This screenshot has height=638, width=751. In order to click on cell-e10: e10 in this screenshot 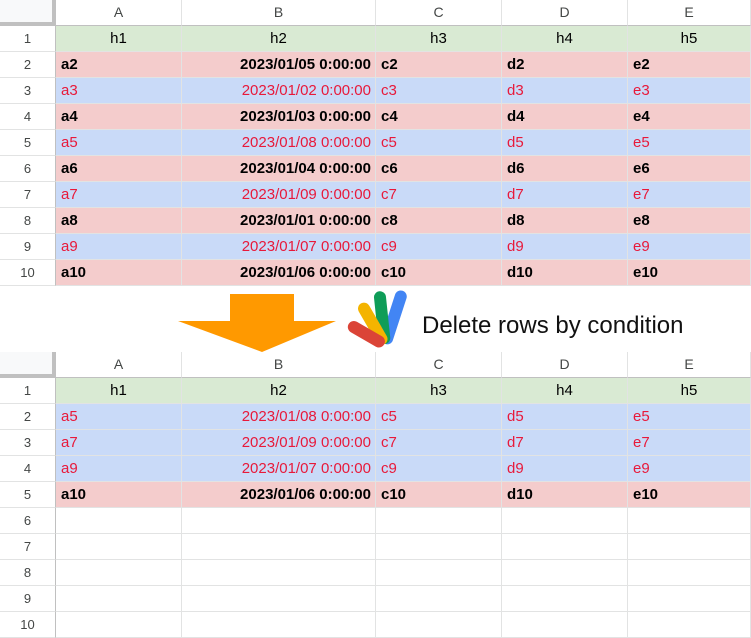, I will do `click(689, 273)`.